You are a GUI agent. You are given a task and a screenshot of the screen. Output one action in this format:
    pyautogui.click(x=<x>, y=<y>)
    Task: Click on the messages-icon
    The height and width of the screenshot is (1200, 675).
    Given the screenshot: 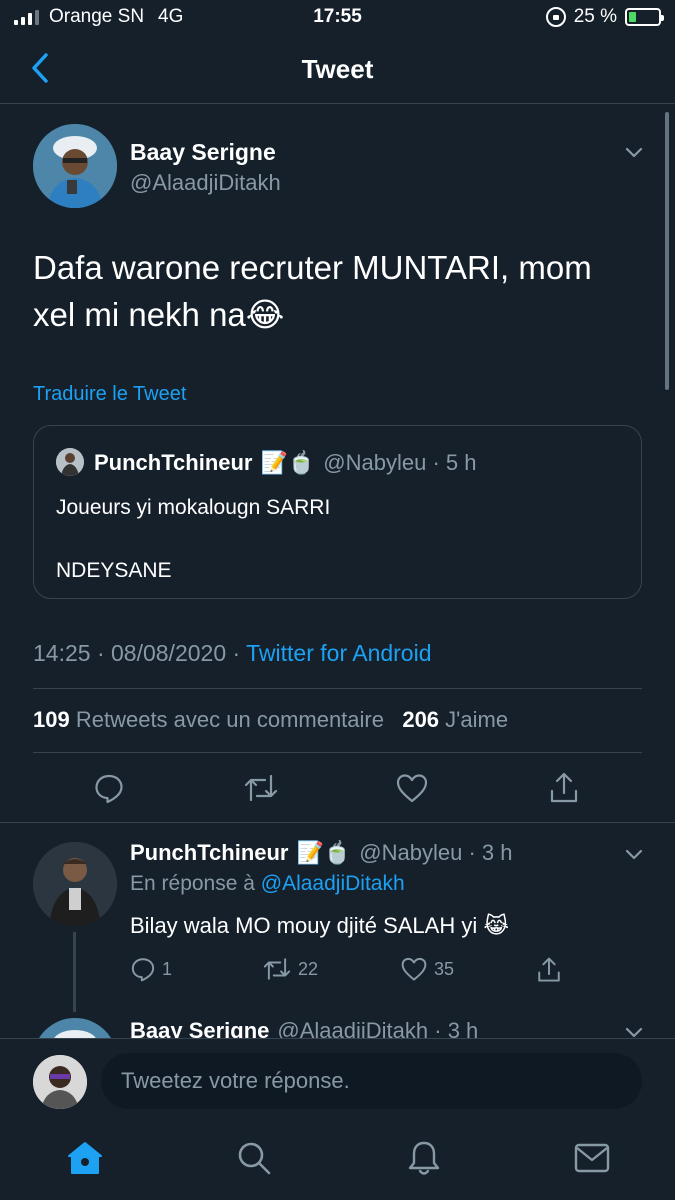 What is the action you would take?
    pyautogui.click(x=592, y=1158)
    